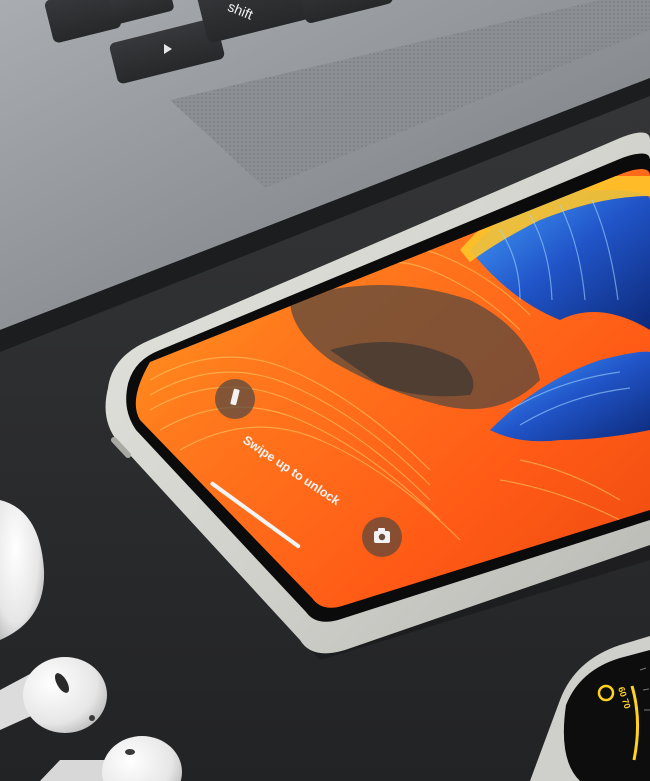 The width and height of the screenshot is (650, 781). Describe the element at coordinates (382, 537) in the screenshot. I see `camera-button` at that location.